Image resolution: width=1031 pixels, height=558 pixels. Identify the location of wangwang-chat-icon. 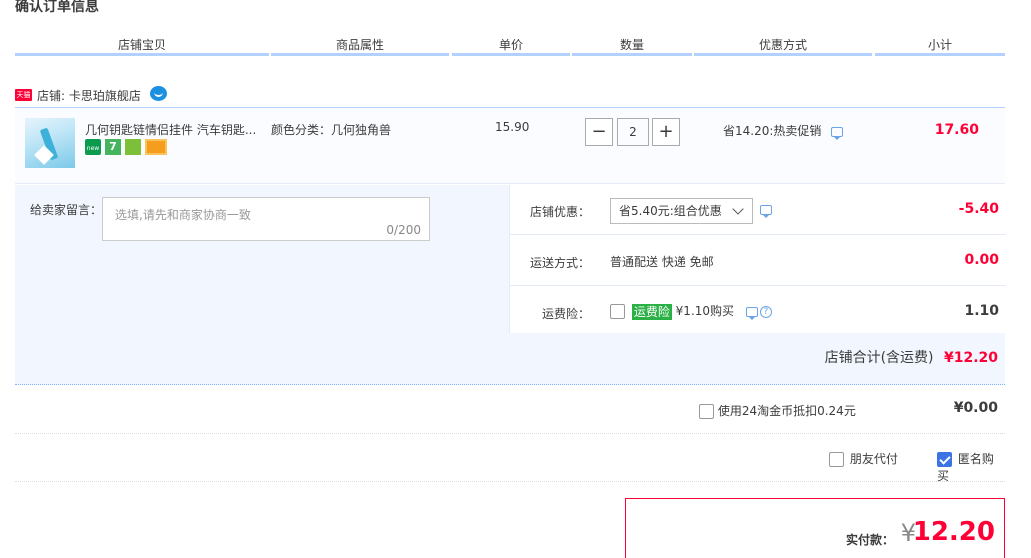
(158, 93).